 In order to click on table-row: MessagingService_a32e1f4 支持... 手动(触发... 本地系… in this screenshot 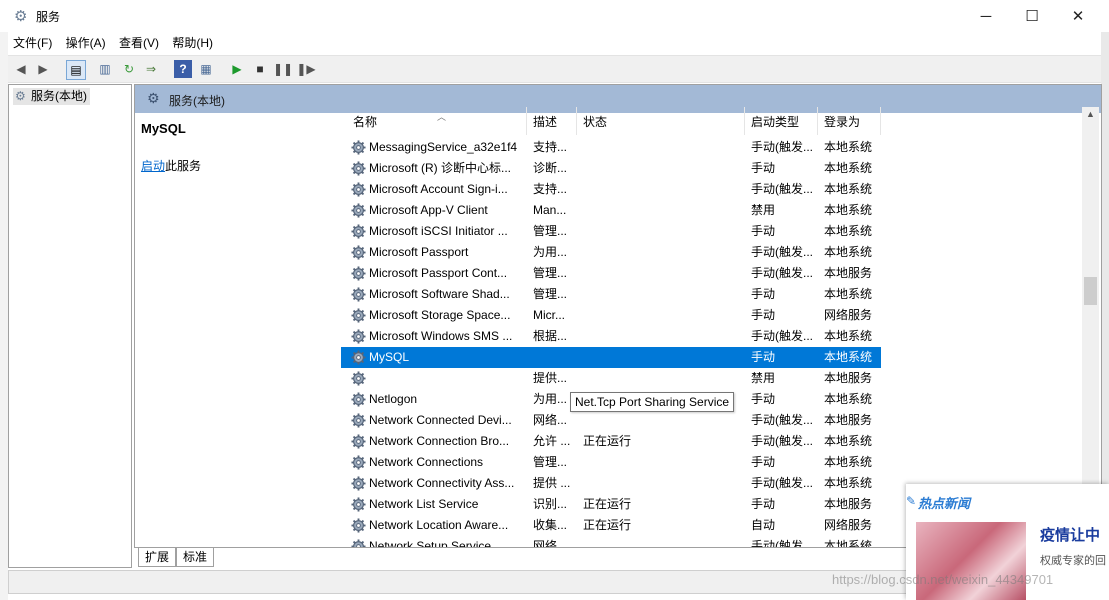, I will do `click(611, 147)`.